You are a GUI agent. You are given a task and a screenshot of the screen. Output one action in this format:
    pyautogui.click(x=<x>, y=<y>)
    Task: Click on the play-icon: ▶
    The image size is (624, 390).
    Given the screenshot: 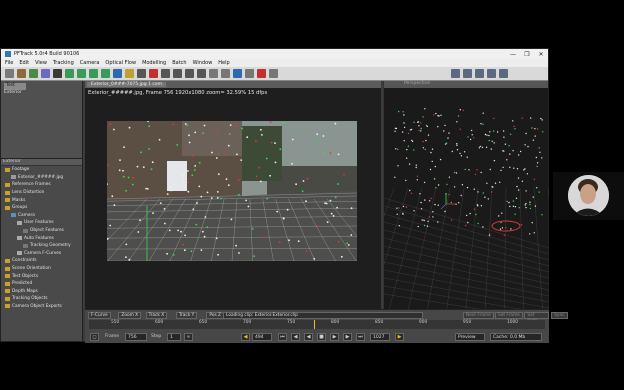 What is the action you would take?
    pyautogui.click(x=334, y=337)
    